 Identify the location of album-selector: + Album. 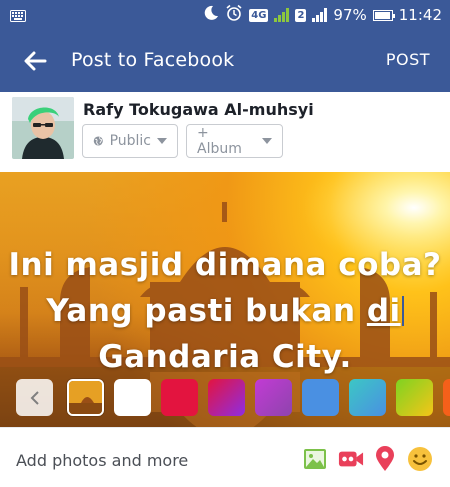
(234, 141).